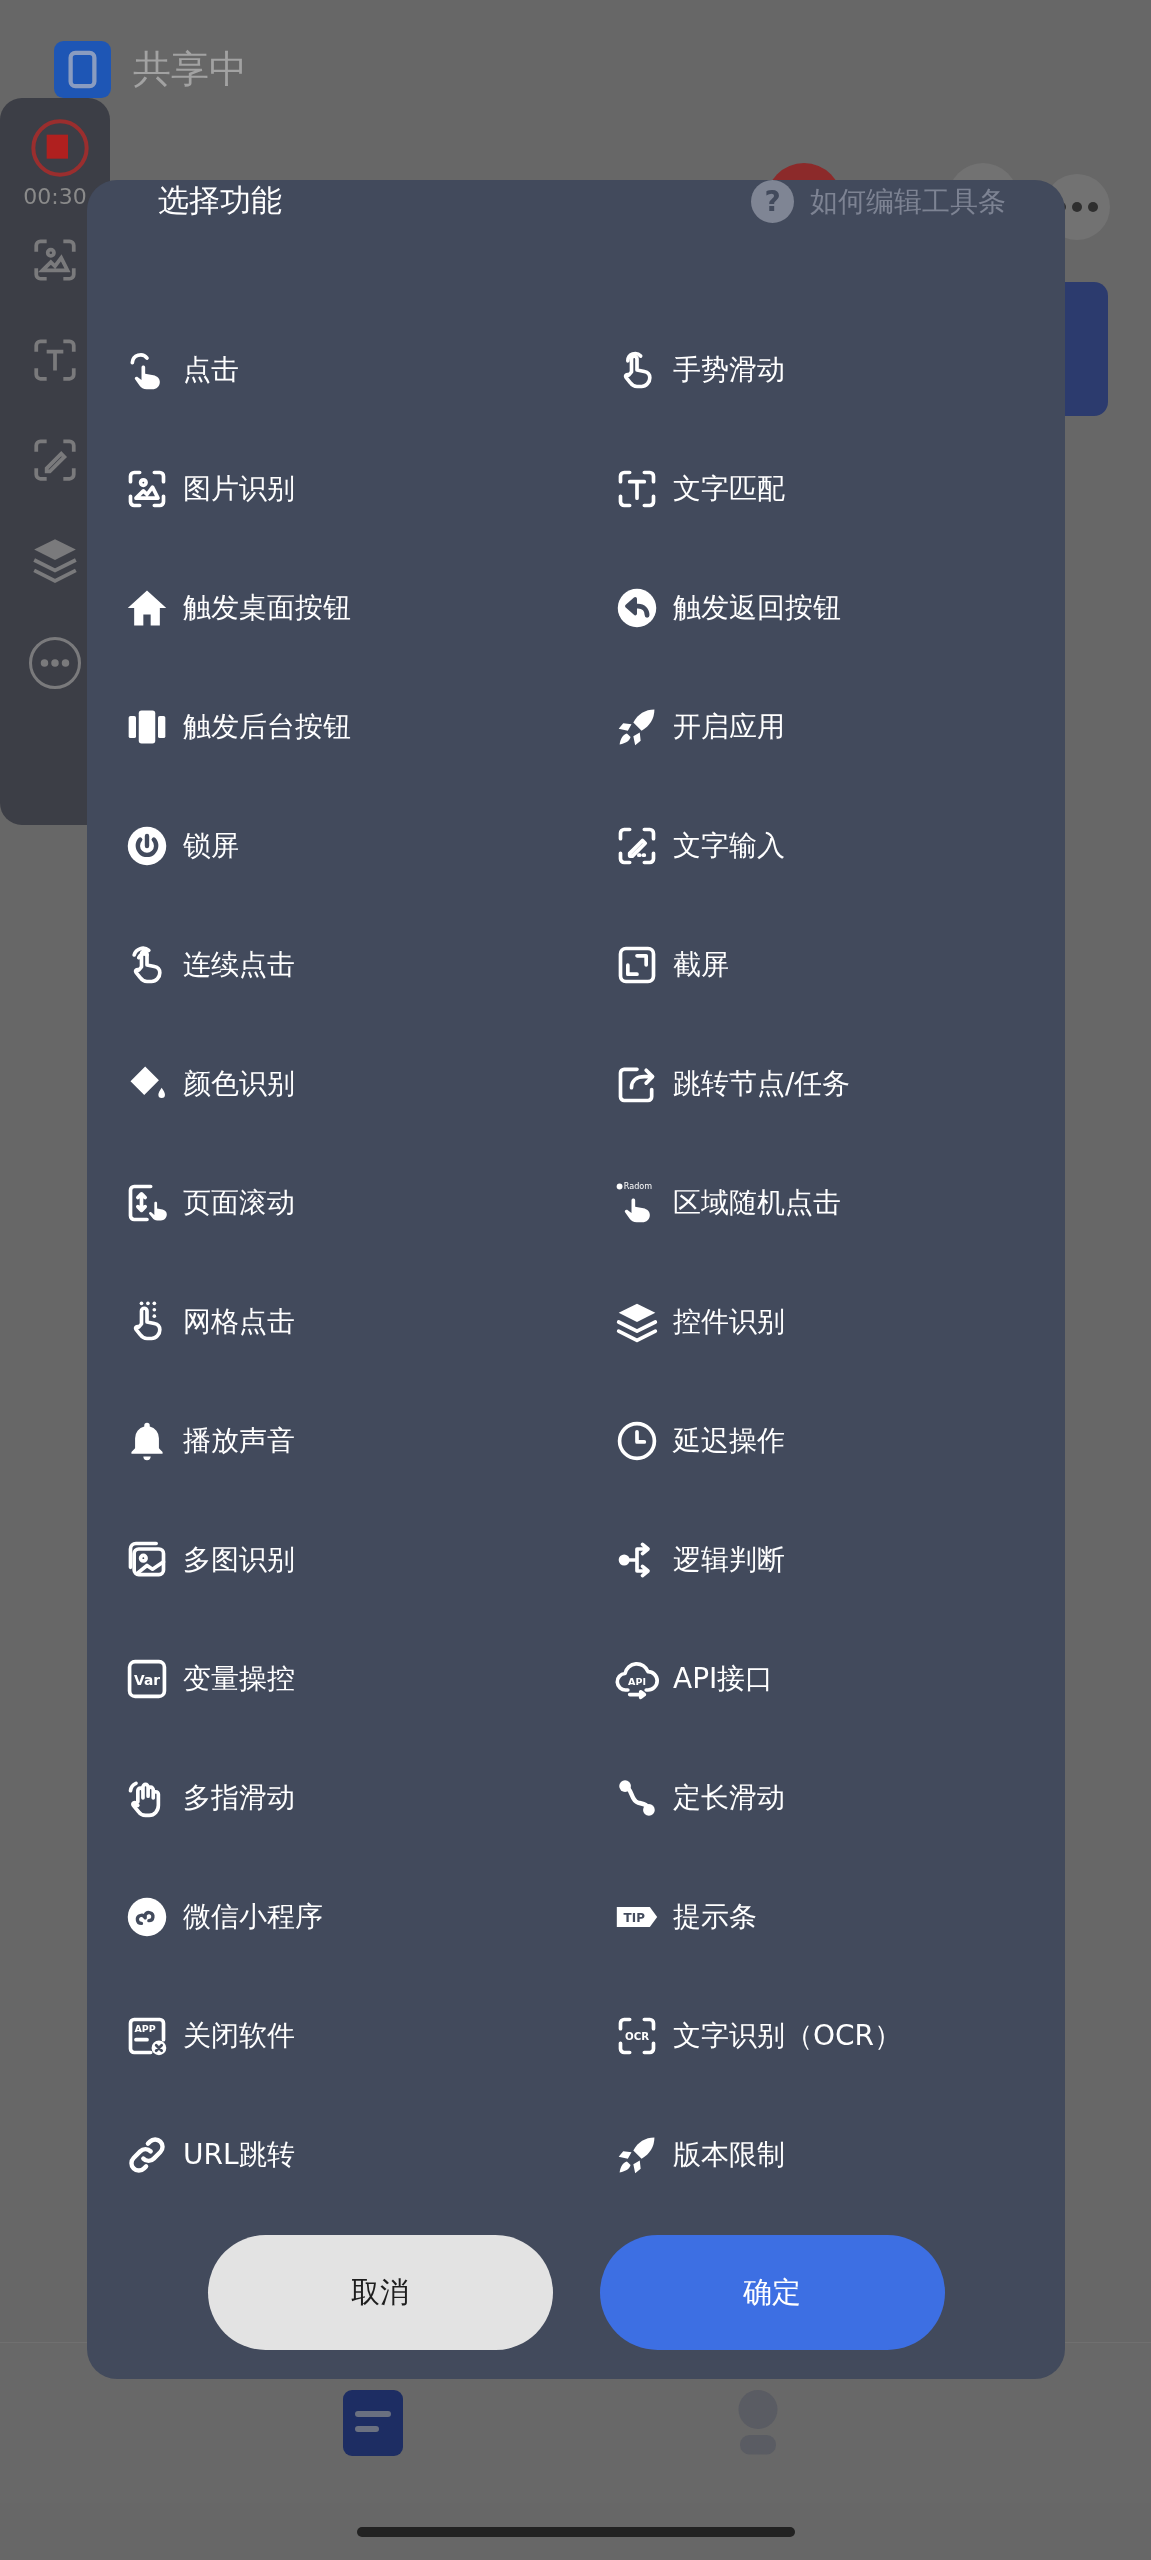  What do you see at coordinates (220, 200) in the screenshot?
I see `dialog-title: 选择功能` at bounding box center [220, 200].